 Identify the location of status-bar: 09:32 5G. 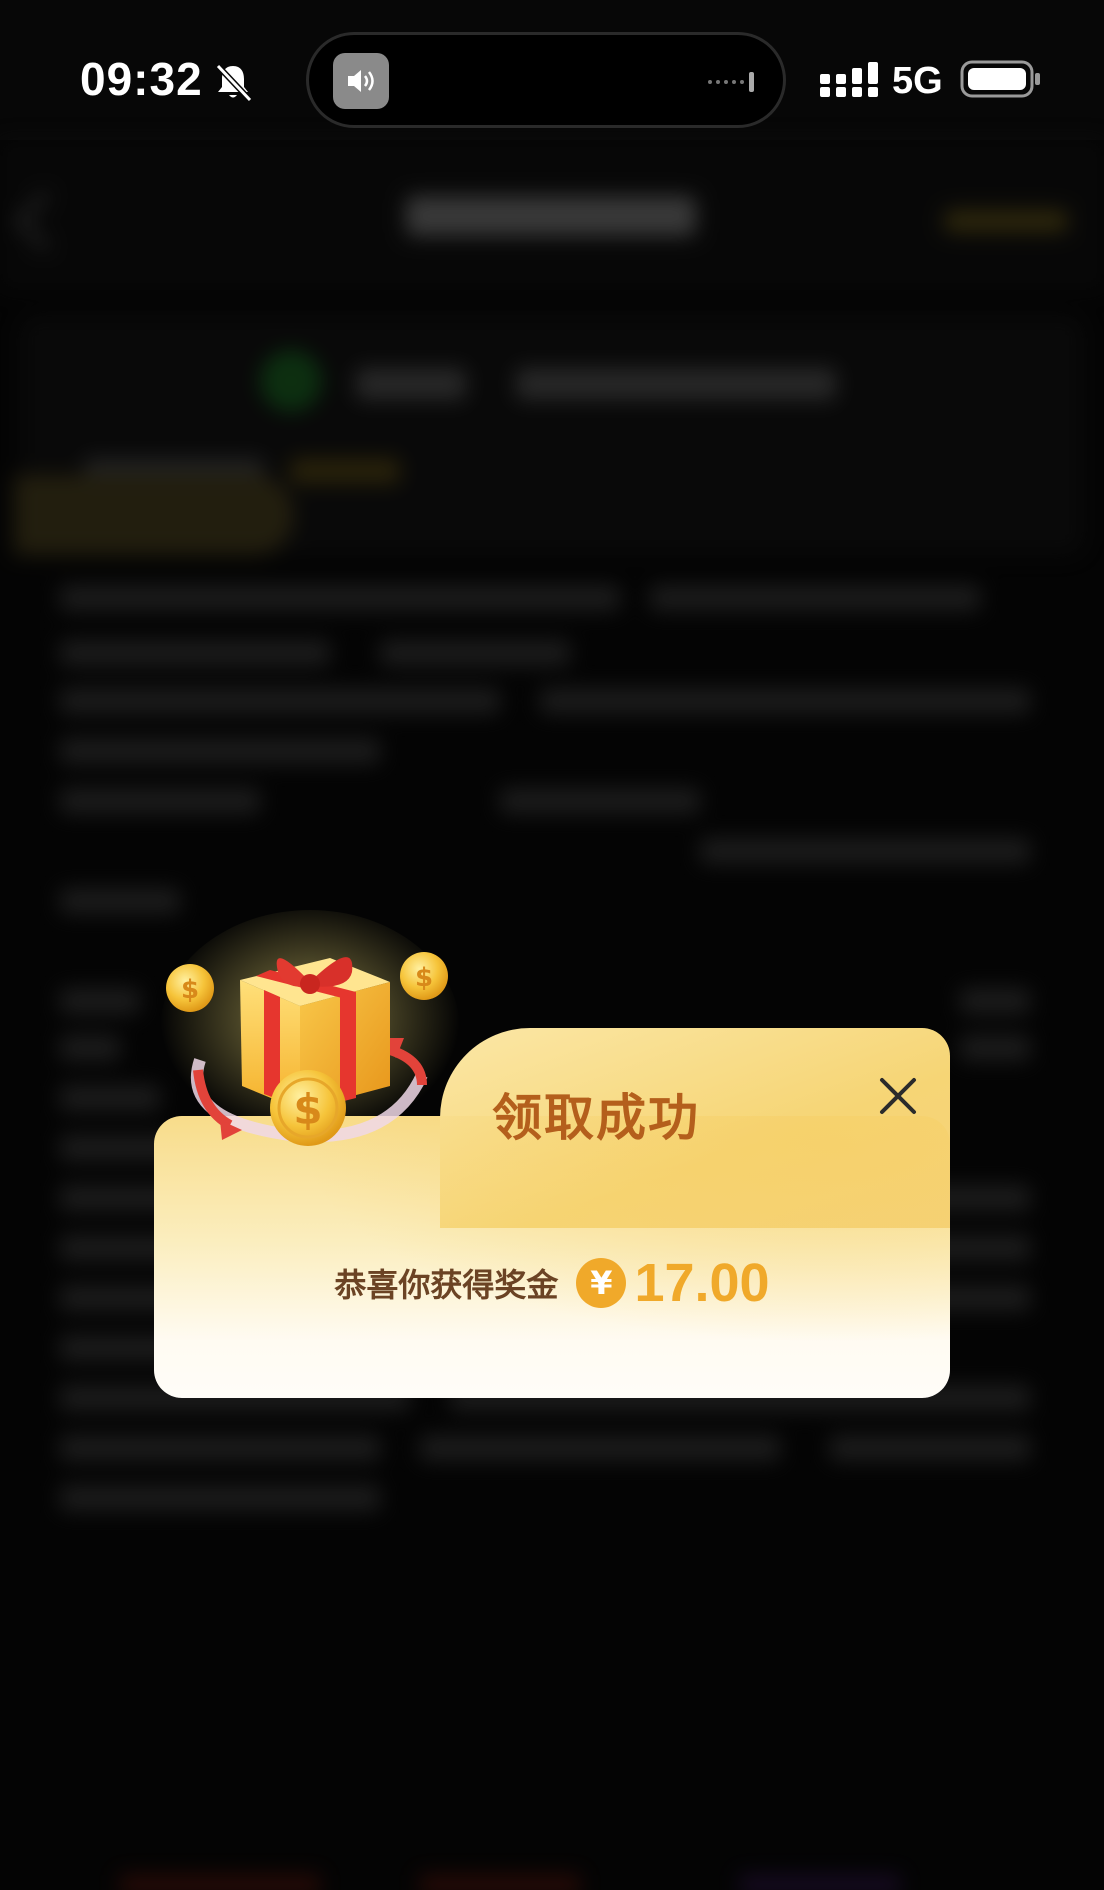
(552, 80).